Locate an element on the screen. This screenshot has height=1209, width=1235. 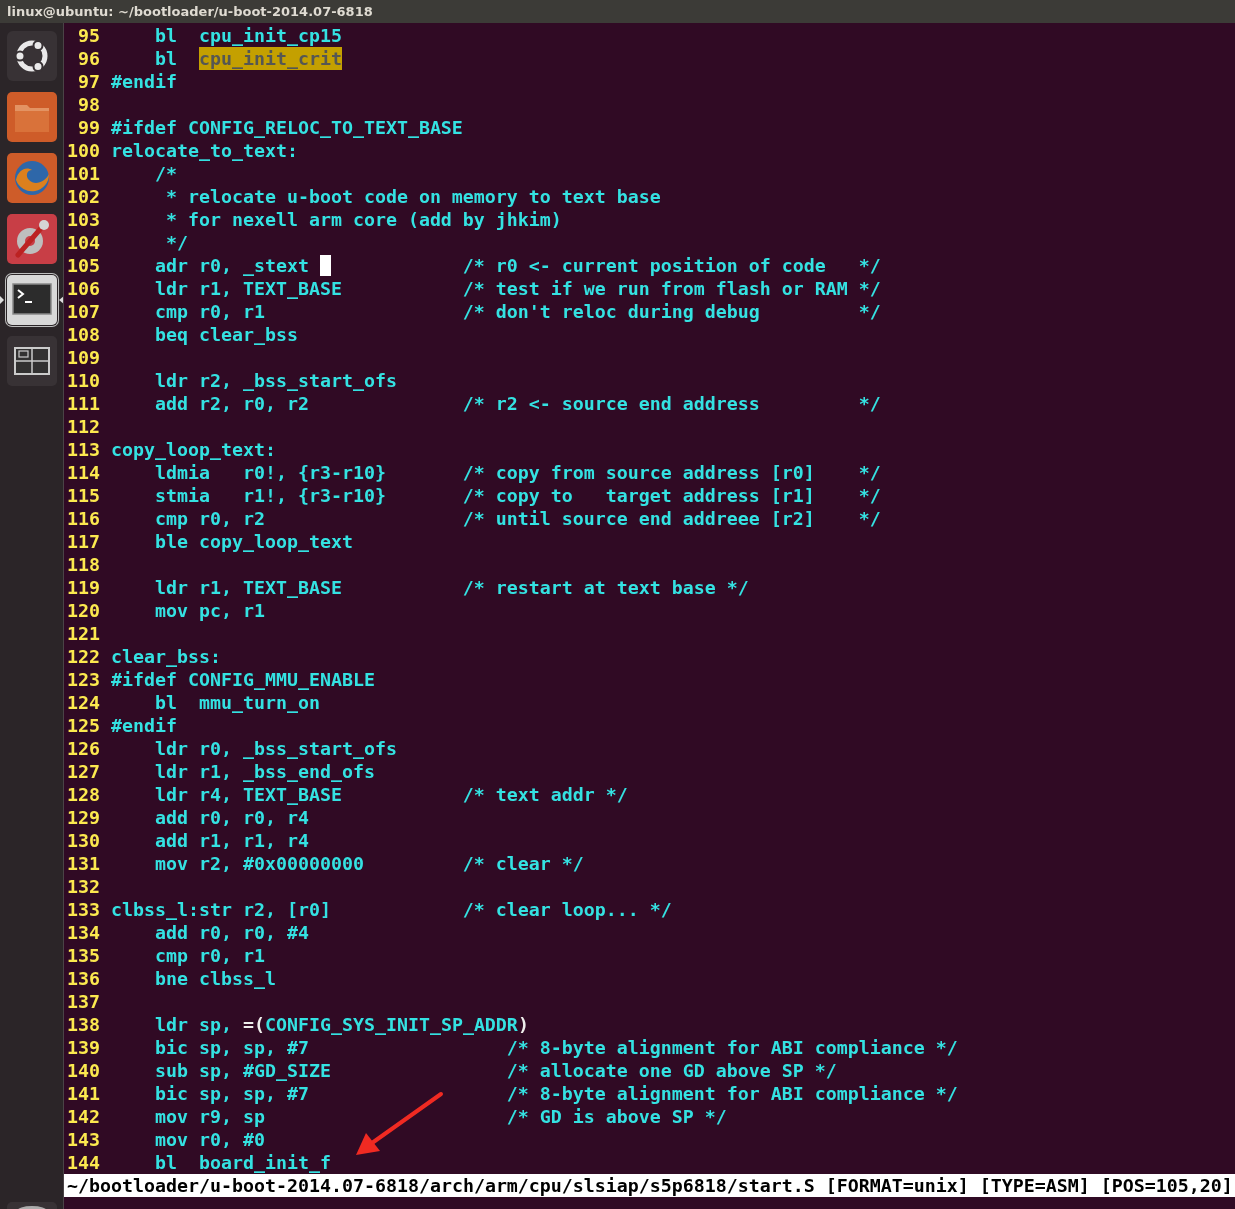
line-number: 144 is located at coordinates (83, 1162).